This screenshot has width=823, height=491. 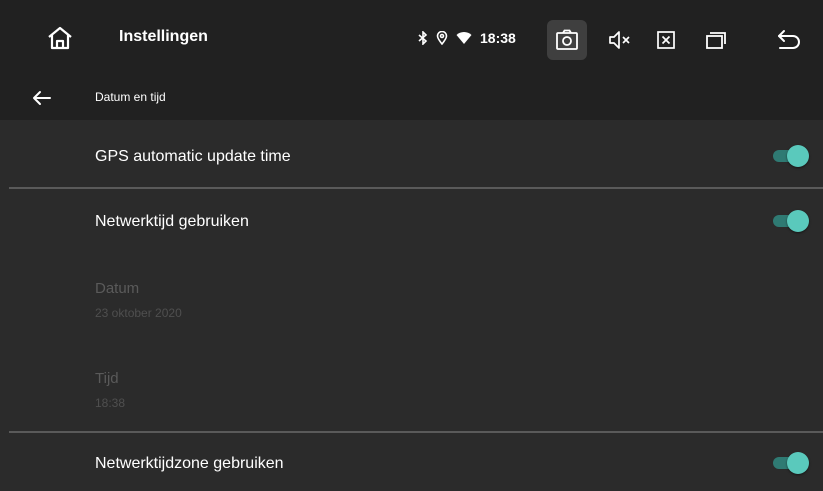 What do you see at coordinates (411, 462) in the screenshot?
I see `setting-network-timezone: Netwerktijdzone gebruiken` at bounding box center [411, 462].